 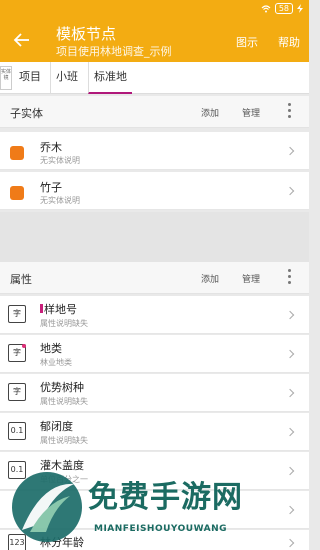 I want to click on status-icons: 58, so click(x=282, y=8).